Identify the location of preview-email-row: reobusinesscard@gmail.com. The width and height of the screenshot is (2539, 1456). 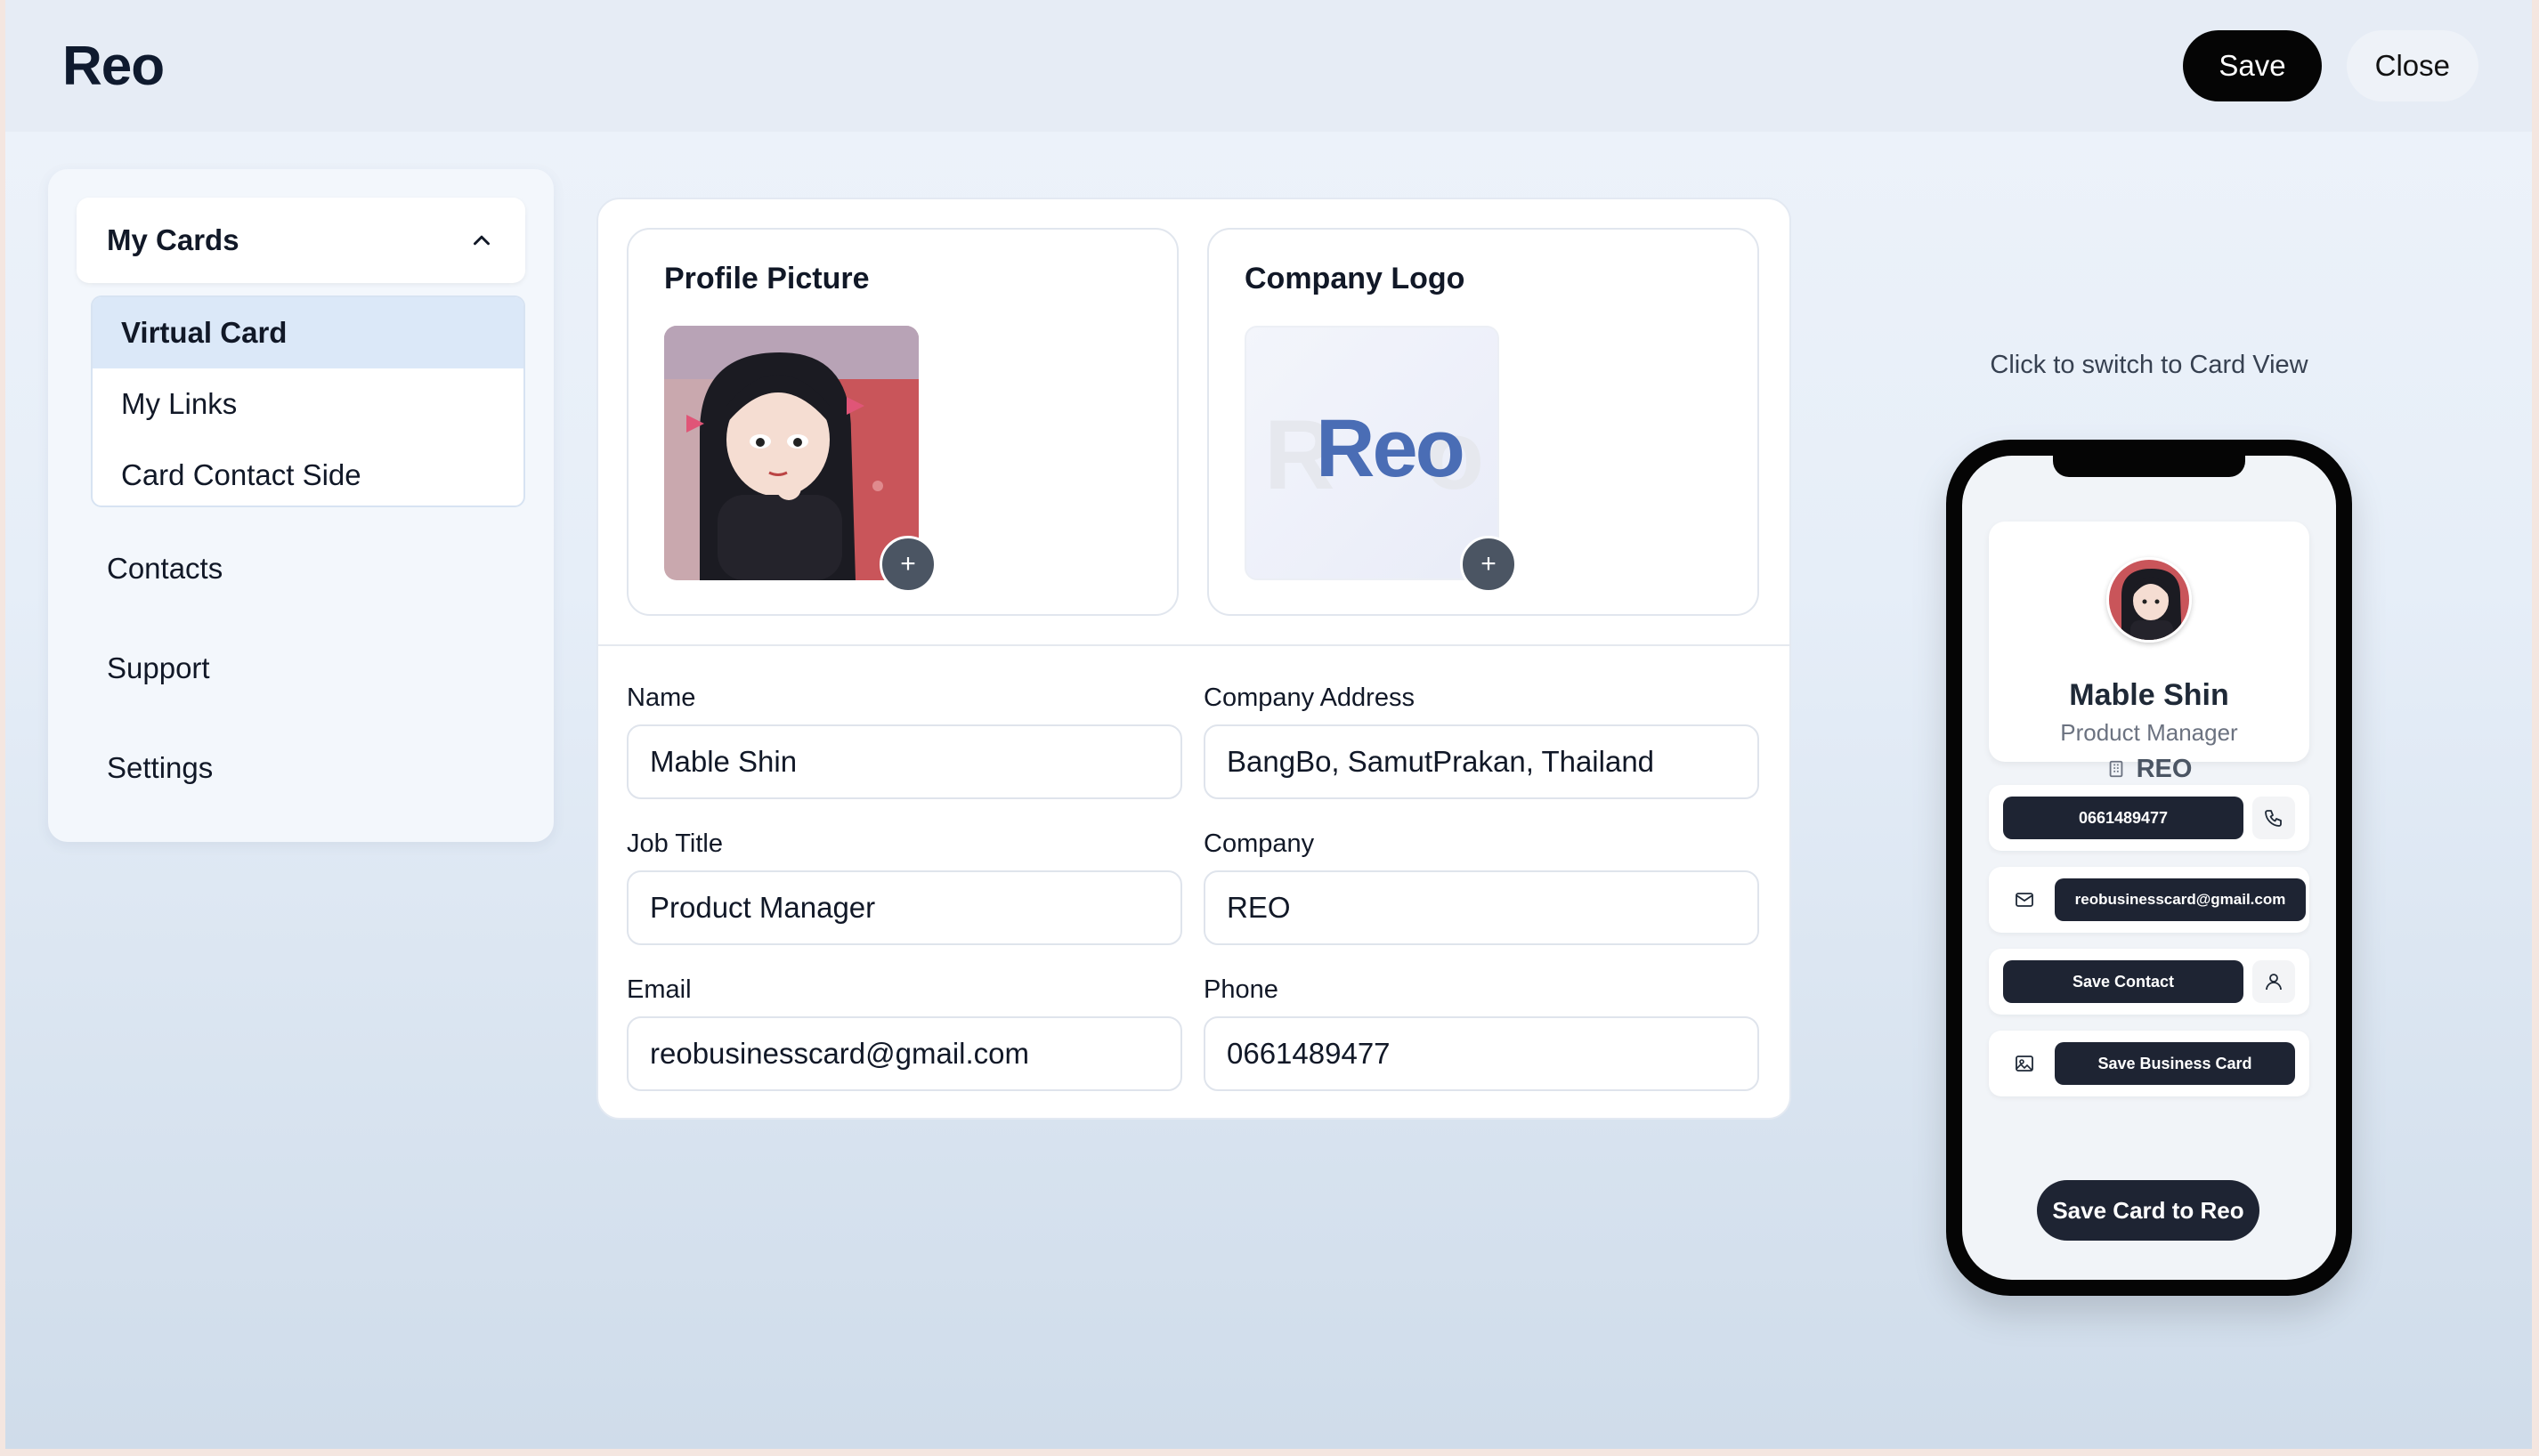
(2149, 900).